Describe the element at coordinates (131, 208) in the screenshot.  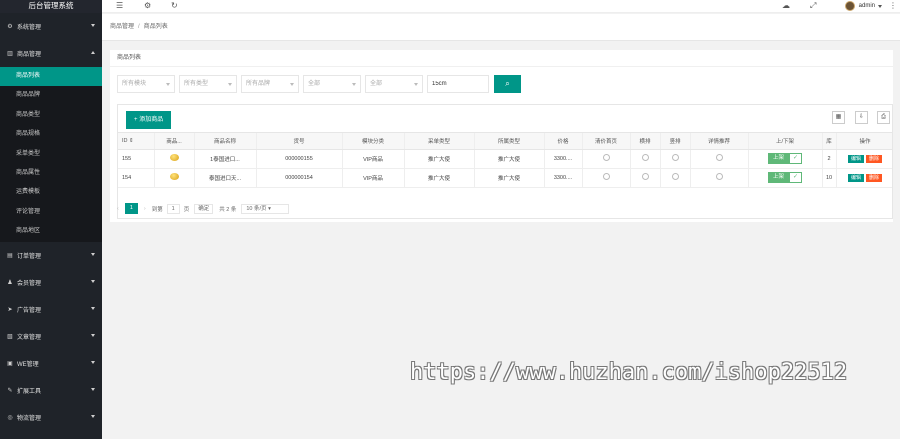
I see `current-page: 1` at that location.